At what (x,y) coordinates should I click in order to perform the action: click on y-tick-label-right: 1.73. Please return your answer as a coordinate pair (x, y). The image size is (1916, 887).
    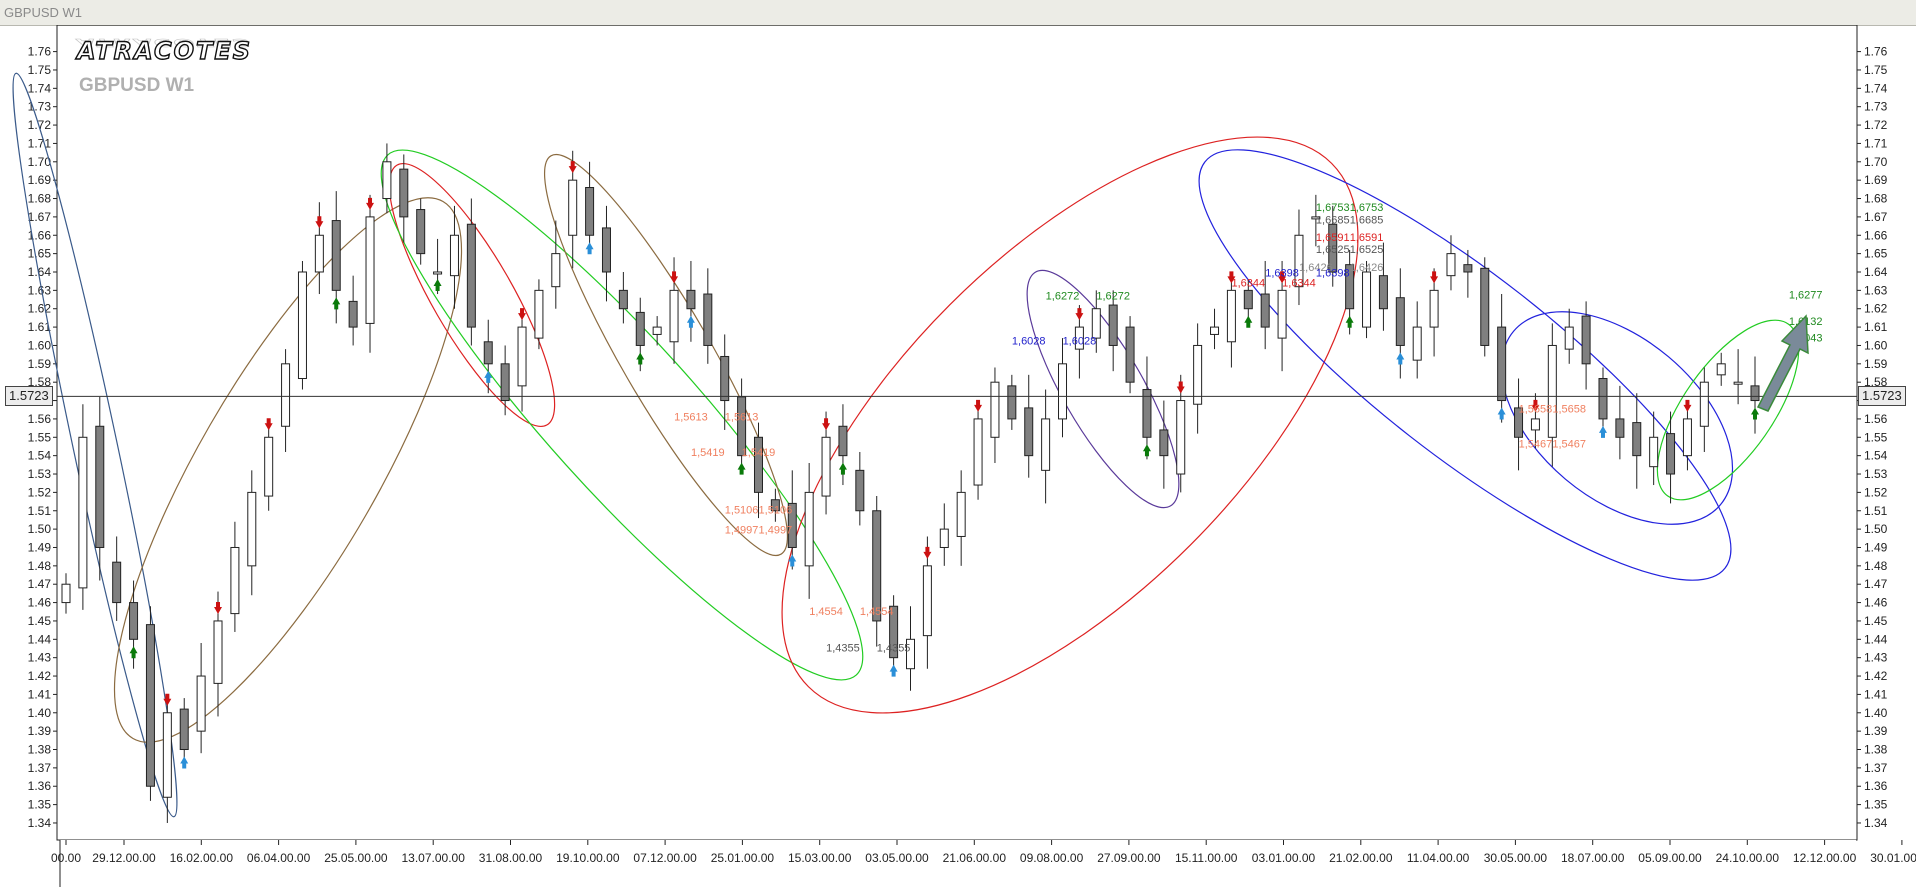
    Looking at the image, I should click on (1876, 107).